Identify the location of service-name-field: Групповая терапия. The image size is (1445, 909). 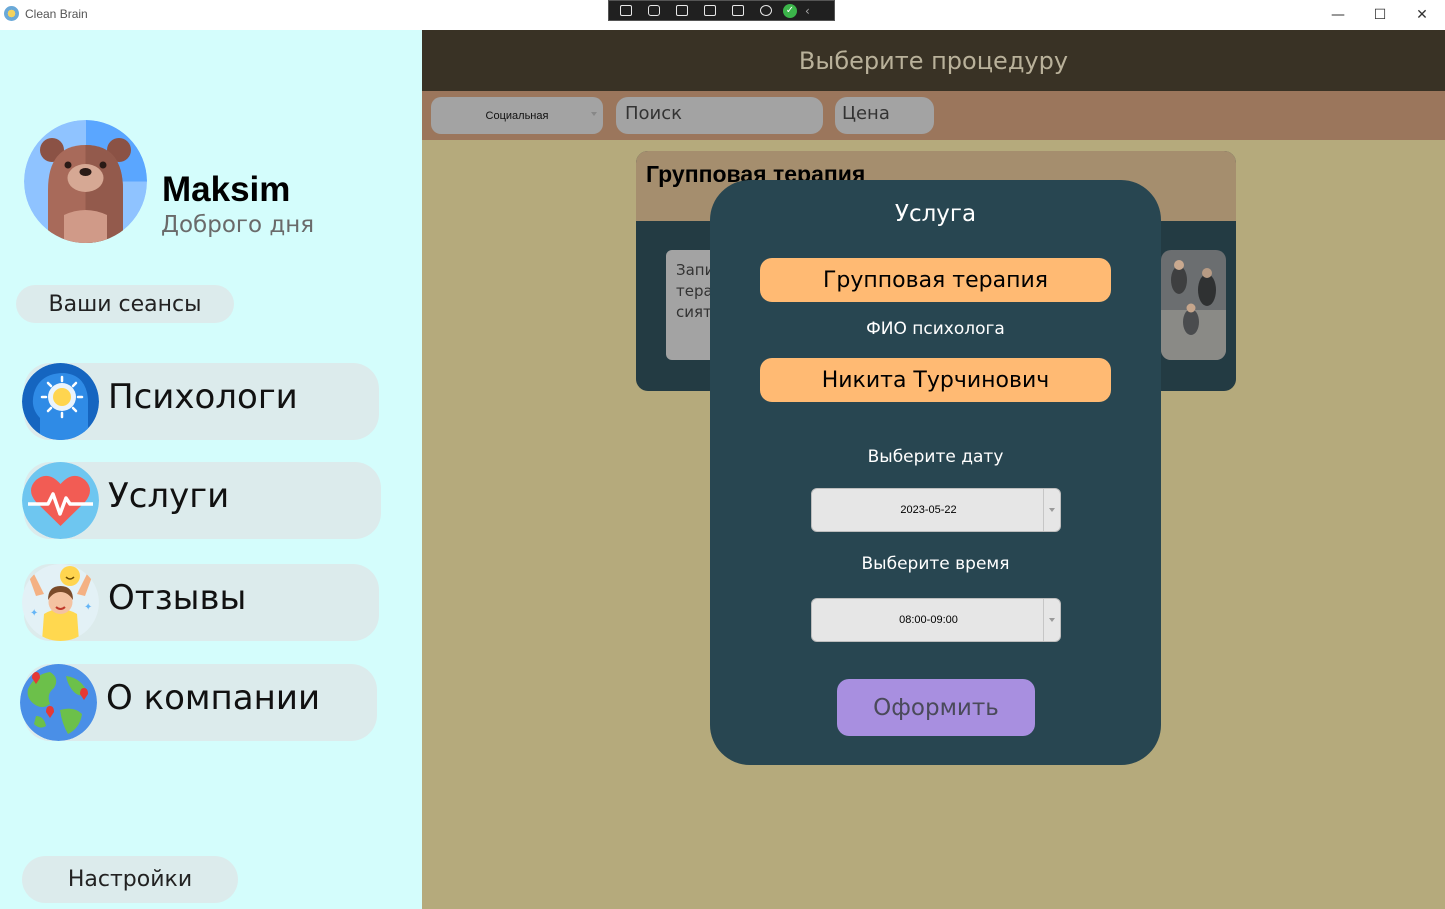
(935, 280).